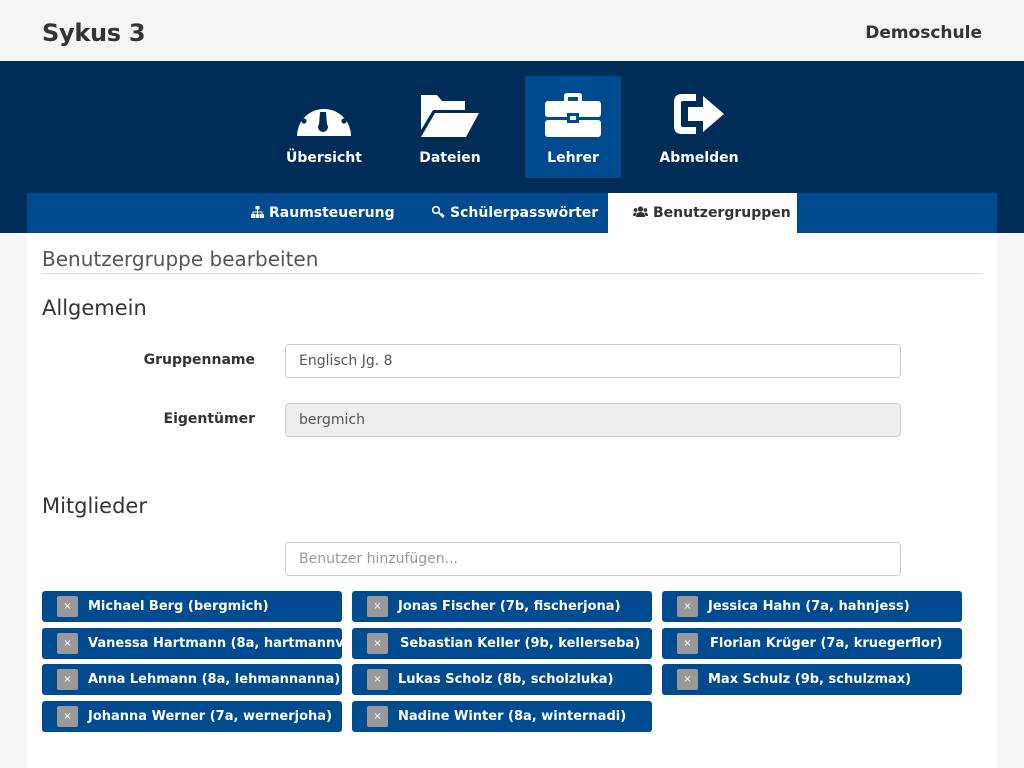 This screenshot has width=1024, height=768. Describe the element at coordinates (438, 212) in the screenshot. I see `key-icon` at that location.